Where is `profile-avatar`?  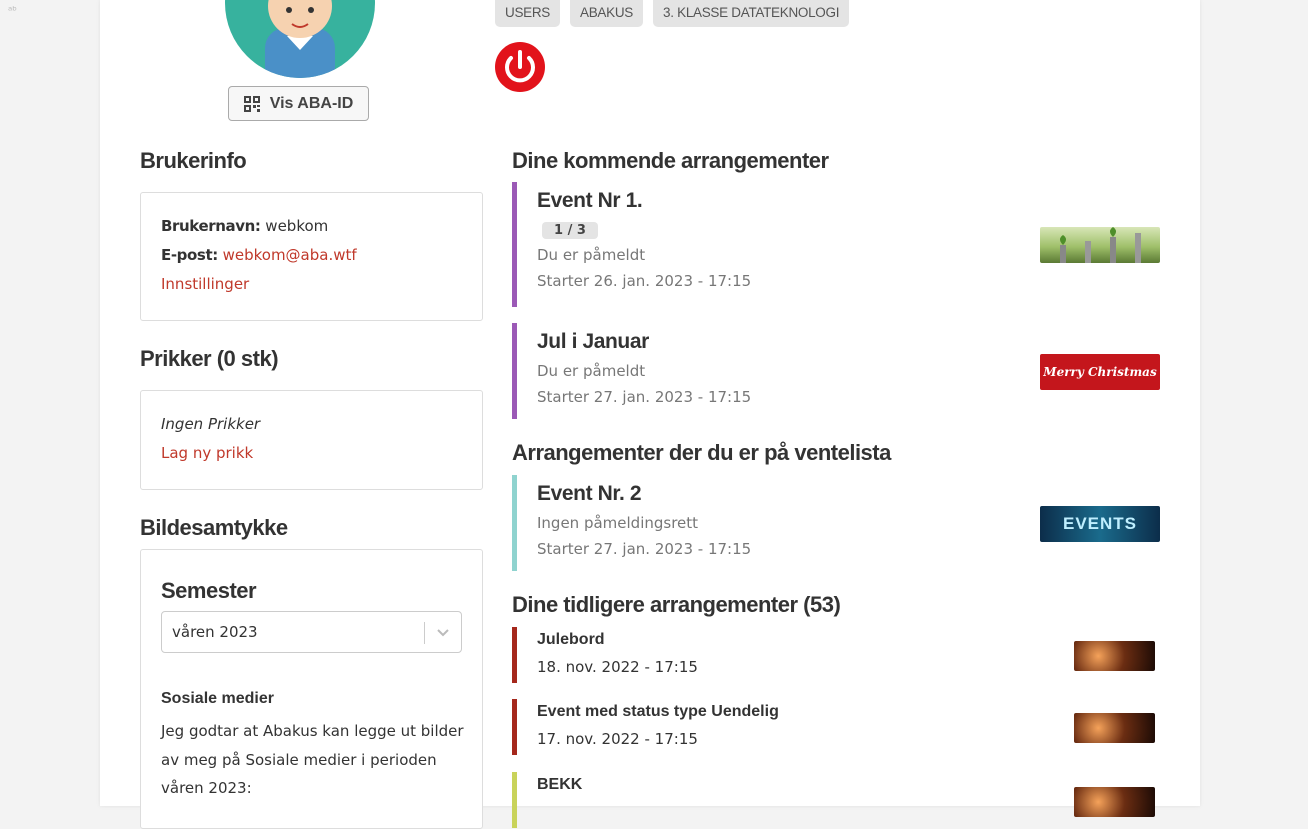
profile-avatar is located at coordinates (300, 39).